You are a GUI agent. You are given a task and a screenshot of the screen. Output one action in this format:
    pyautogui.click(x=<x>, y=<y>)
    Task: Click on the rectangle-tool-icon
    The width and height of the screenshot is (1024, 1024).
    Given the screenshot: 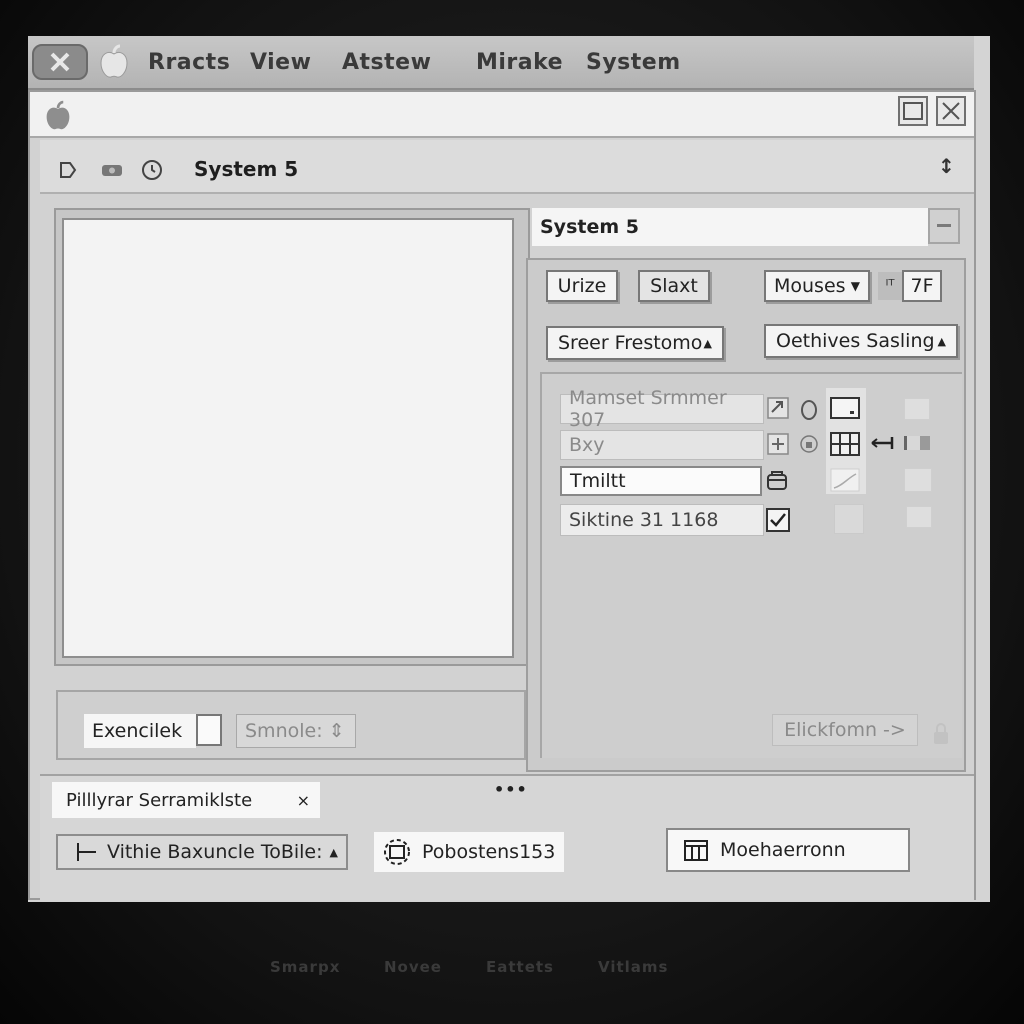 What is the action you would take?
    pyautogui.click(x=845, y=408)
    